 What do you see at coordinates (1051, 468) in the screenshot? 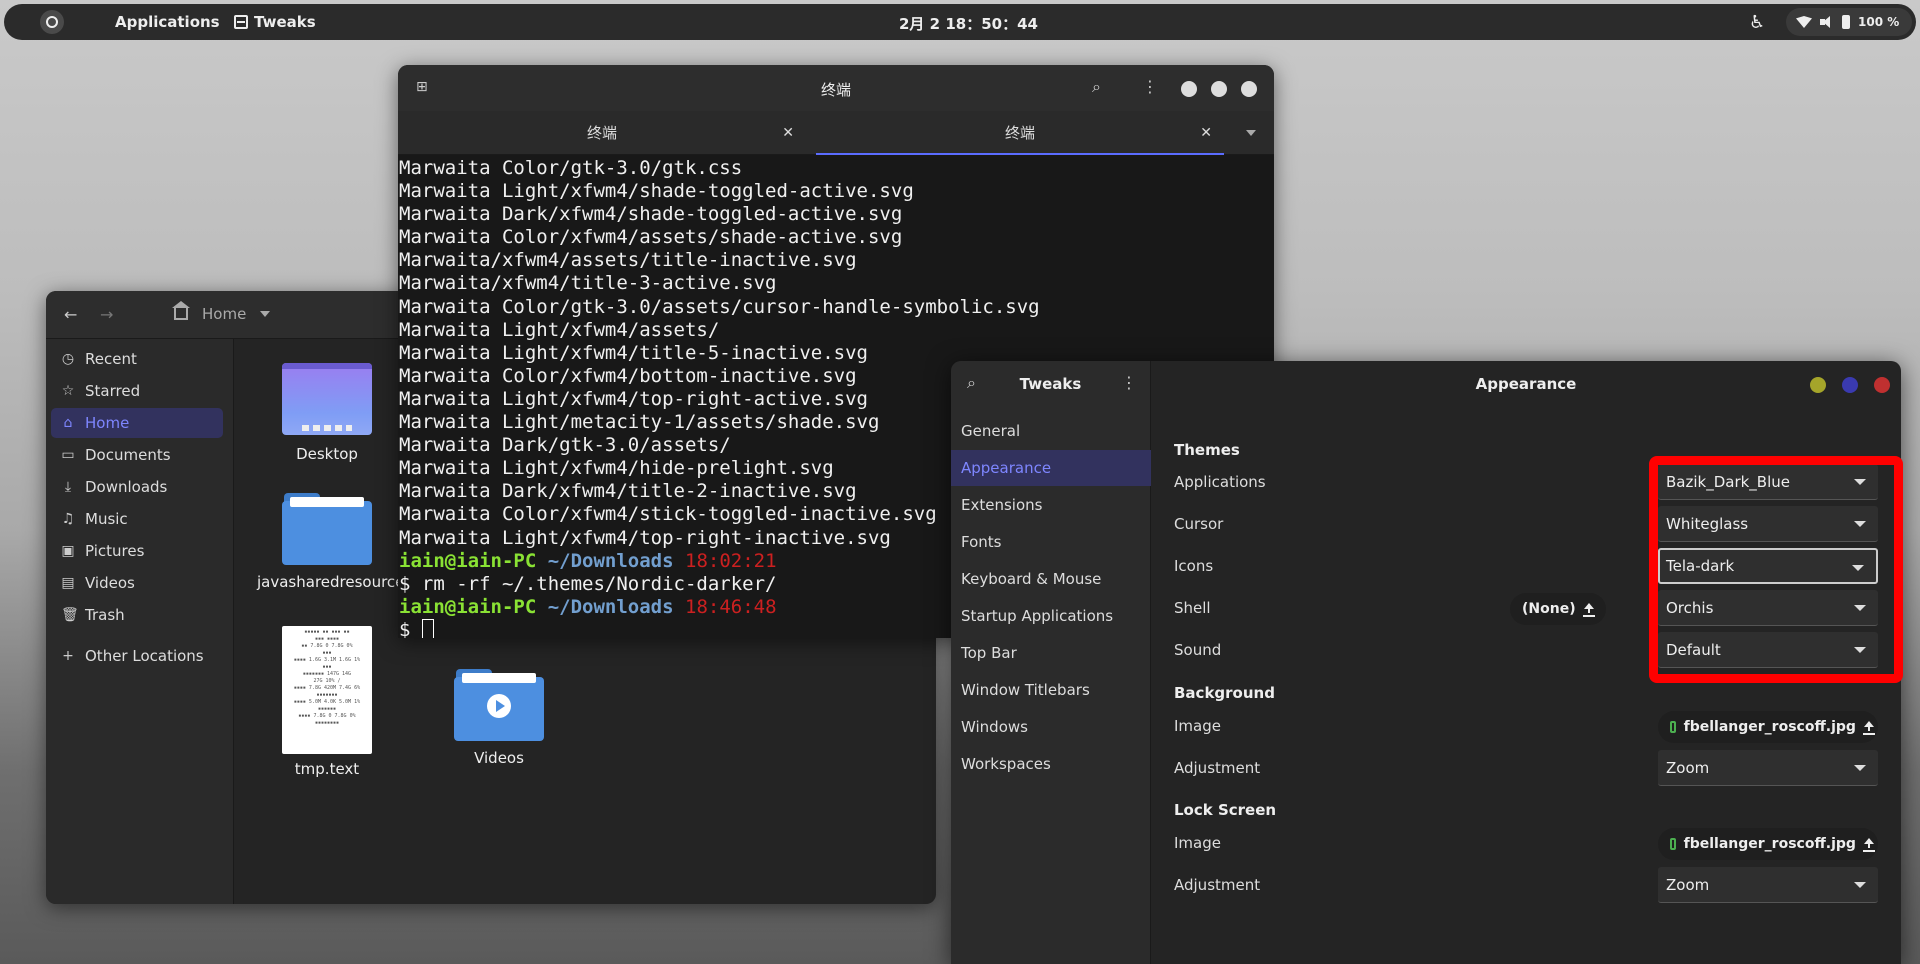
I see `sidebar-item-appearance: Appearance` at bounding box center [1051, 468].